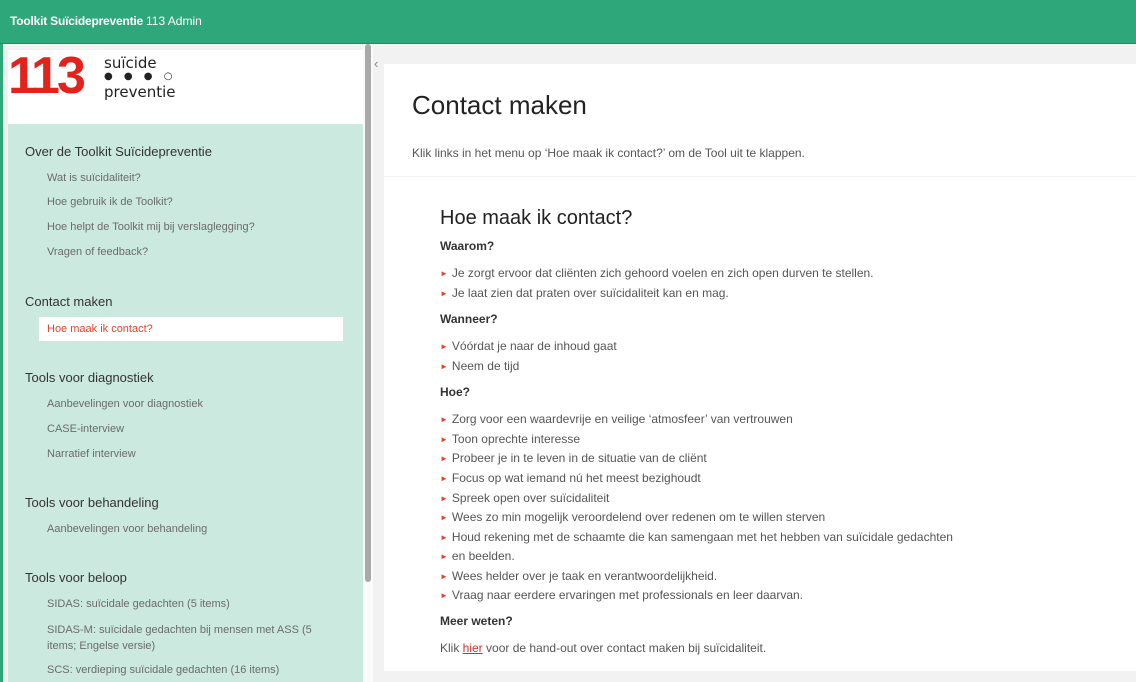 This screenshot has width=1136, height=682. I want to click on sidebar-item-hoe-maak-ik-contact: Hoe maak ik contact?, so click(191, 329).